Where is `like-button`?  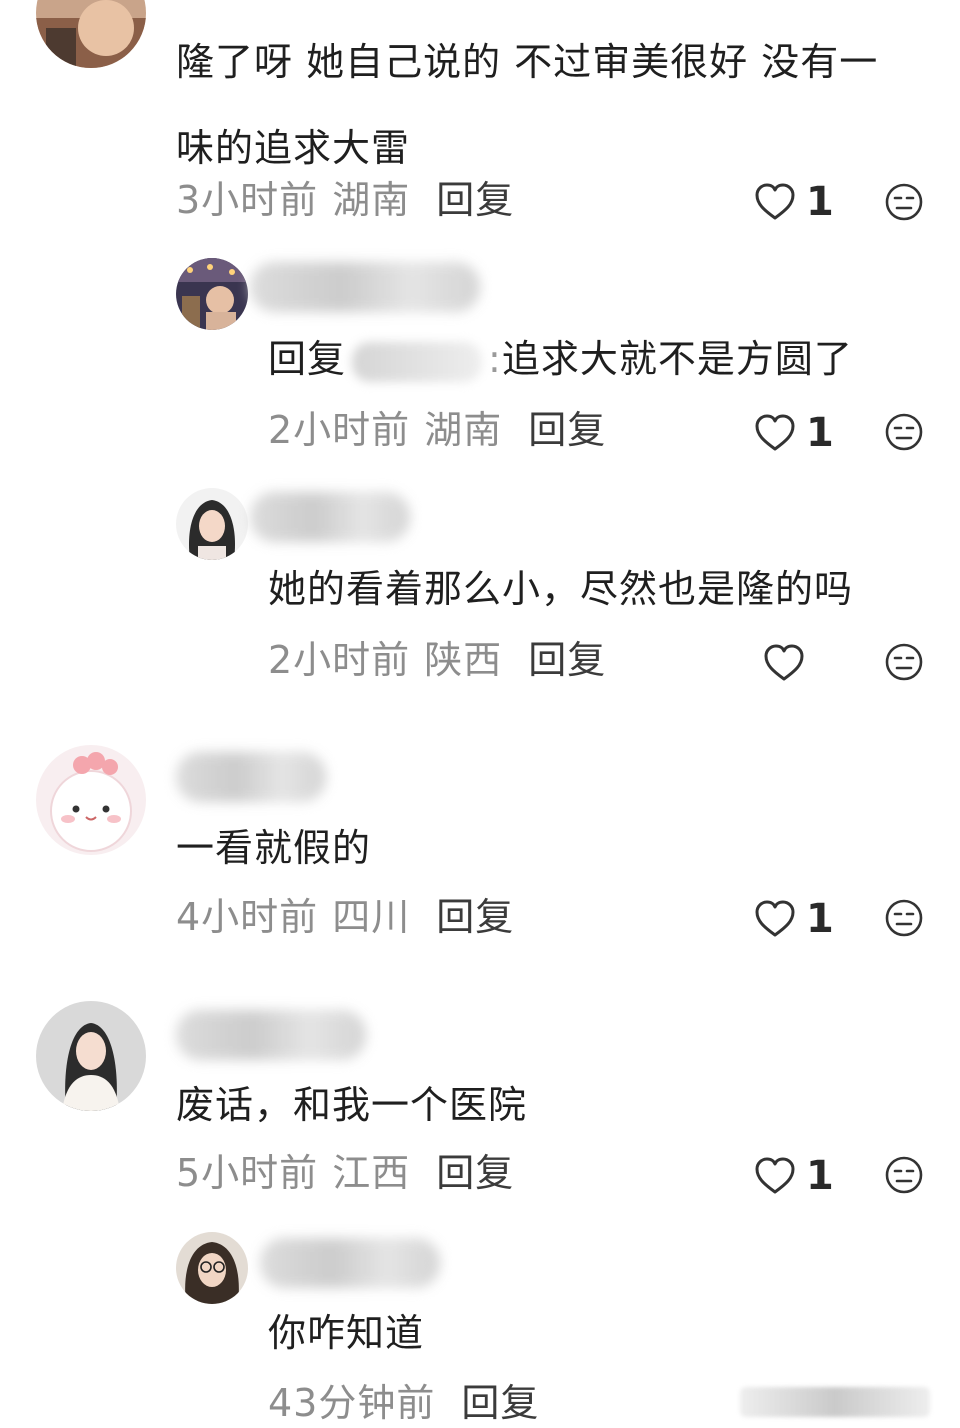
like-button is located at coordinates (784, 663).